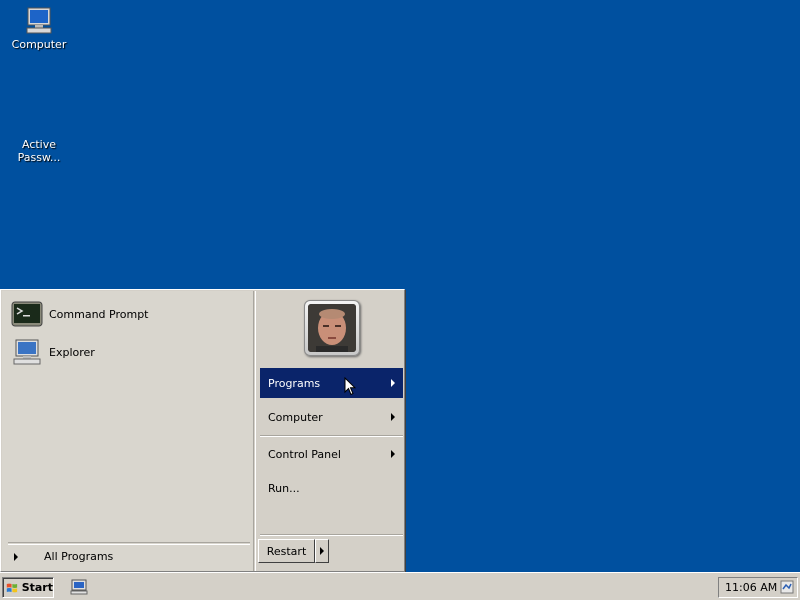 This screenshot has width=800, height=600. I want to click on desktop-icon-computer: Computer, so click(39, 28).